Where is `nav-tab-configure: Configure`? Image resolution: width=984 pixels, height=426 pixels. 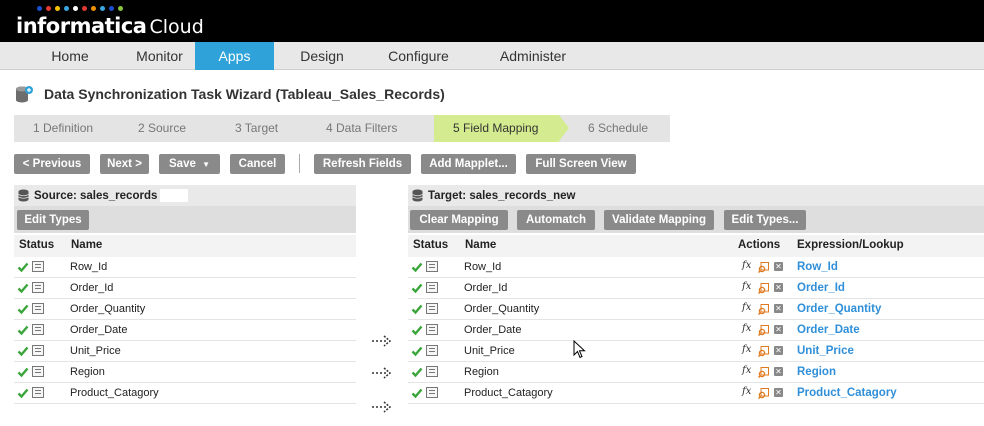
nav-tab-configure: Configure is located at coordinates (418, 56).